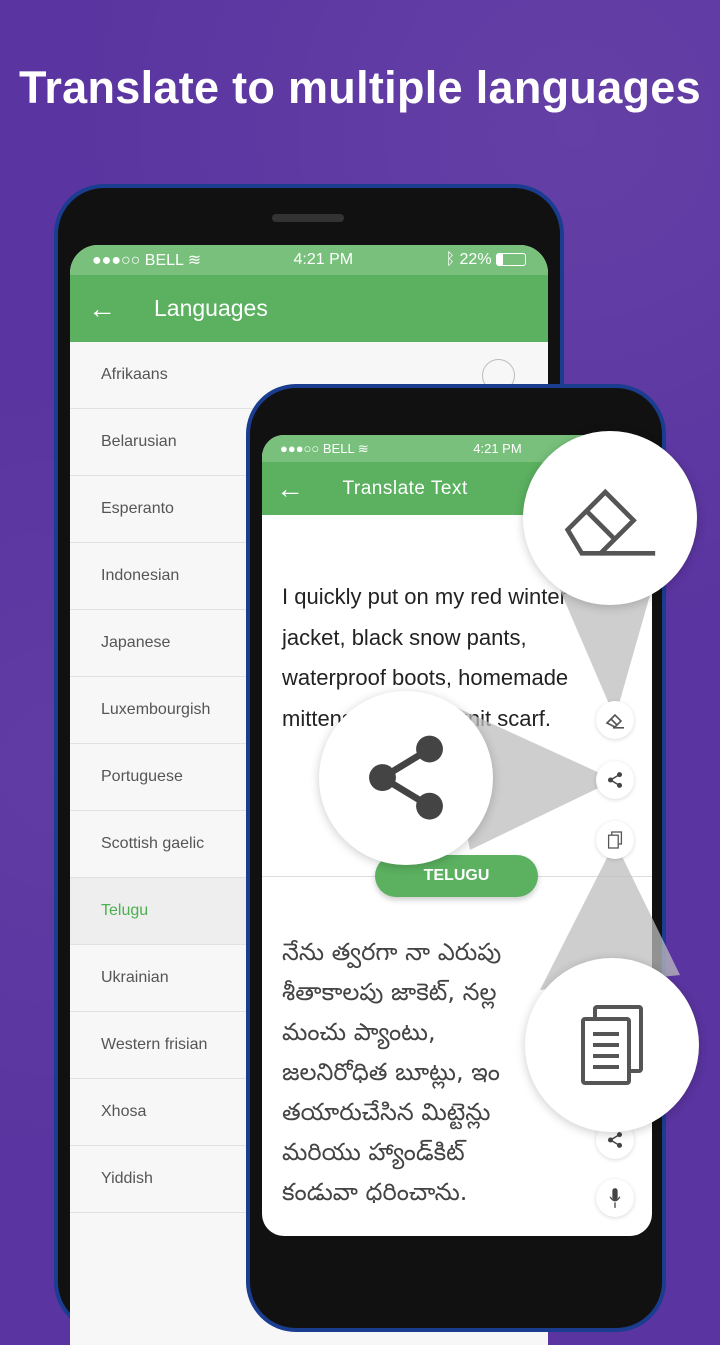 The image size is (720, 1345). I want to click on share-callout, so click(406, 778).